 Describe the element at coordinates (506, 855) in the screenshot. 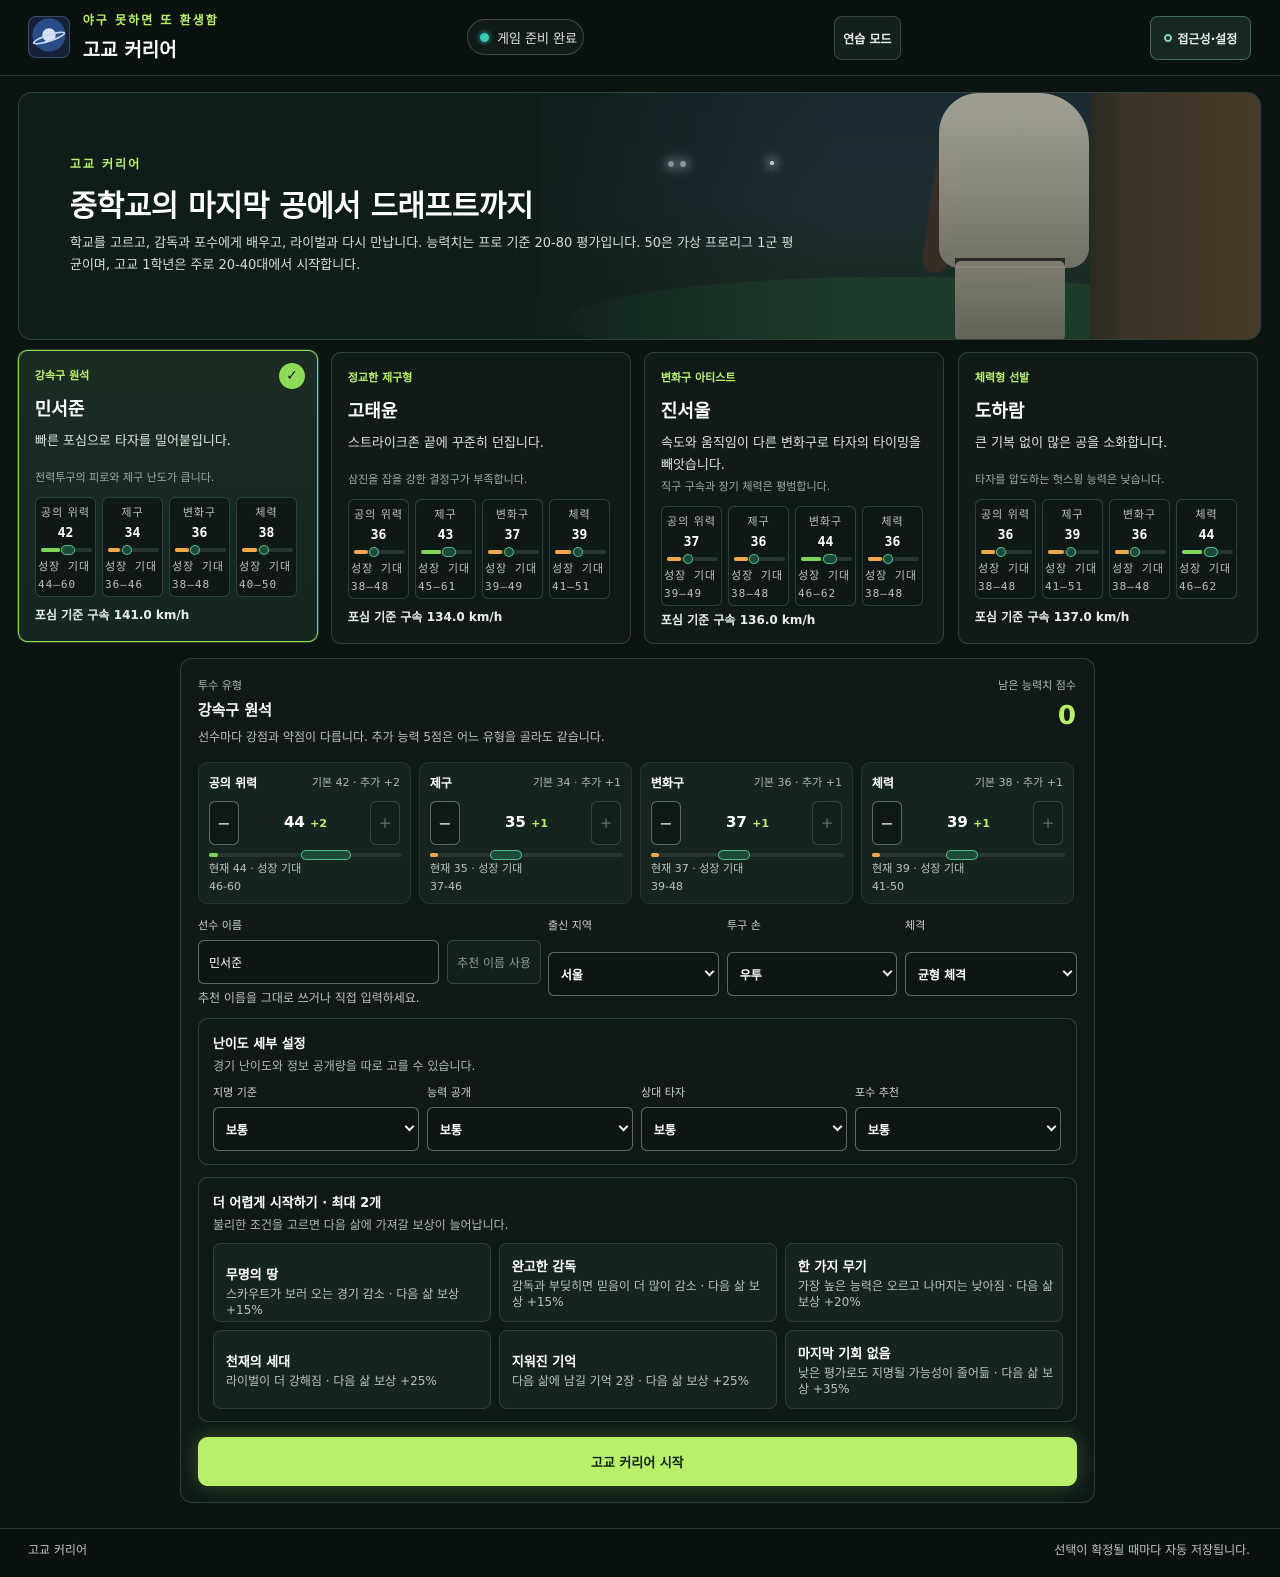

I see `allocation-potential-marker` at that location.